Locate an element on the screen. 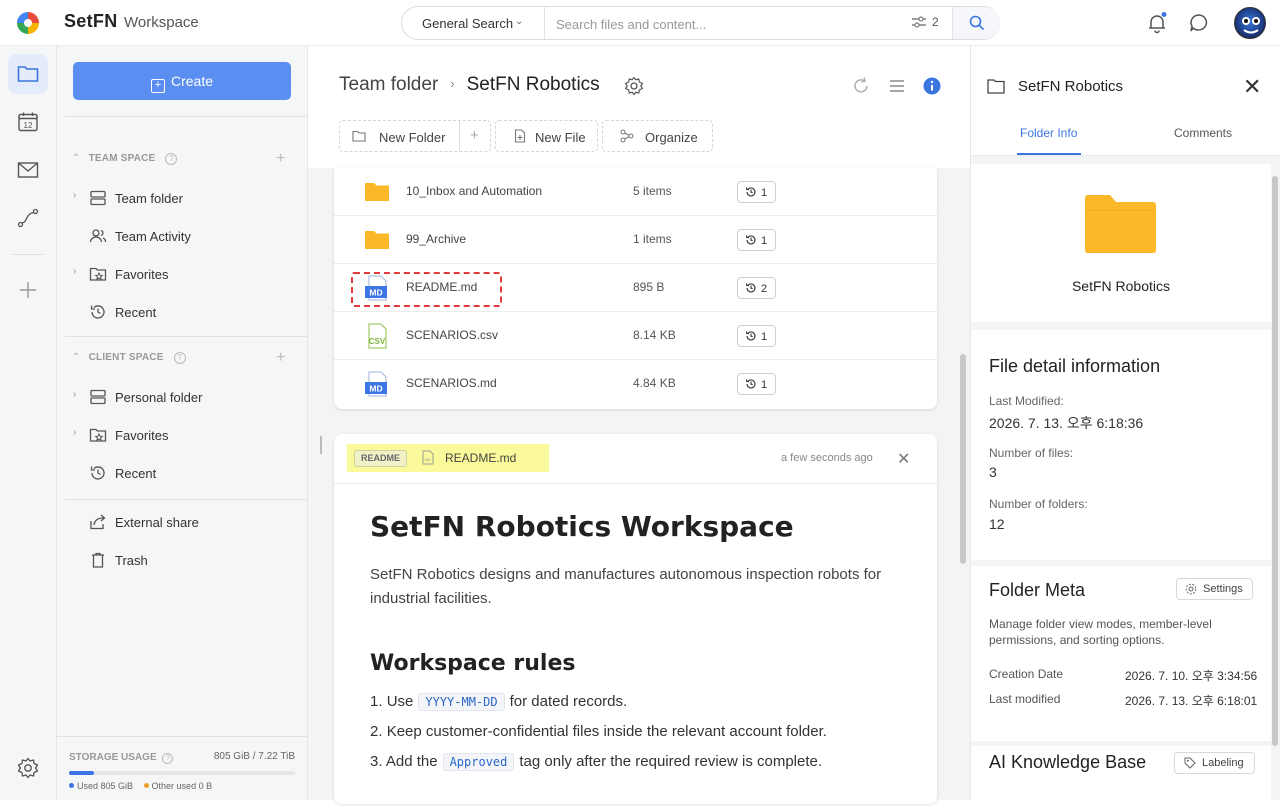 The image size is (1280, 806). sidebar-item-personal-folder: › Personal folder is located at coordinates (182, 397).